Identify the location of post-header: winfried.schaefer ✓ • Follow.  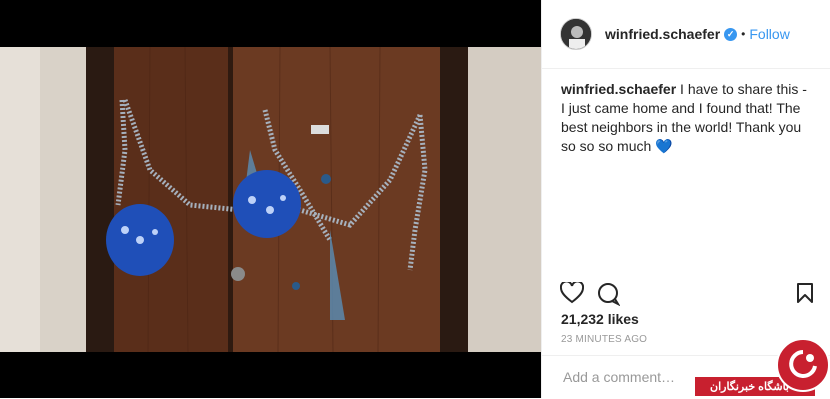
(686, 34).